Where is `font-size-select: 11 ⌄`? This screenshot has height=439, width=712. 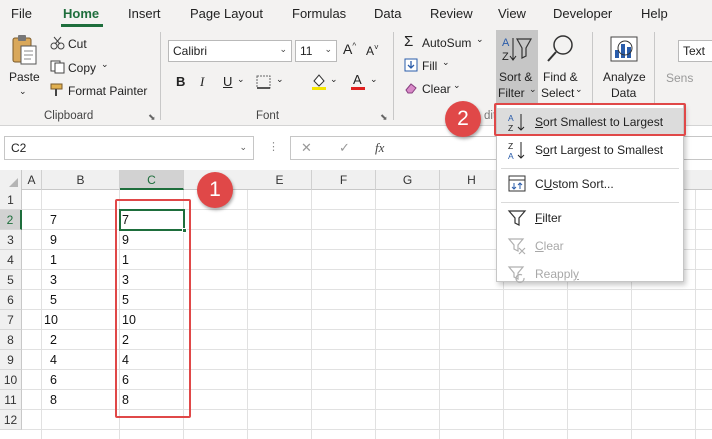 font-size-select: 11 ⌄ is located at coordinates (316, 51).